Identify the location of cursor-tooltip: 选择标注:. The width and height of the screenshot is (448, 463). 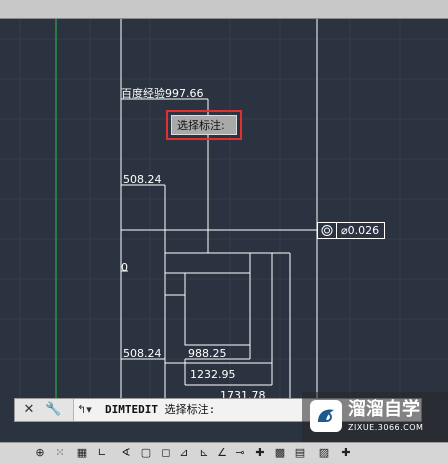
(204, 125).